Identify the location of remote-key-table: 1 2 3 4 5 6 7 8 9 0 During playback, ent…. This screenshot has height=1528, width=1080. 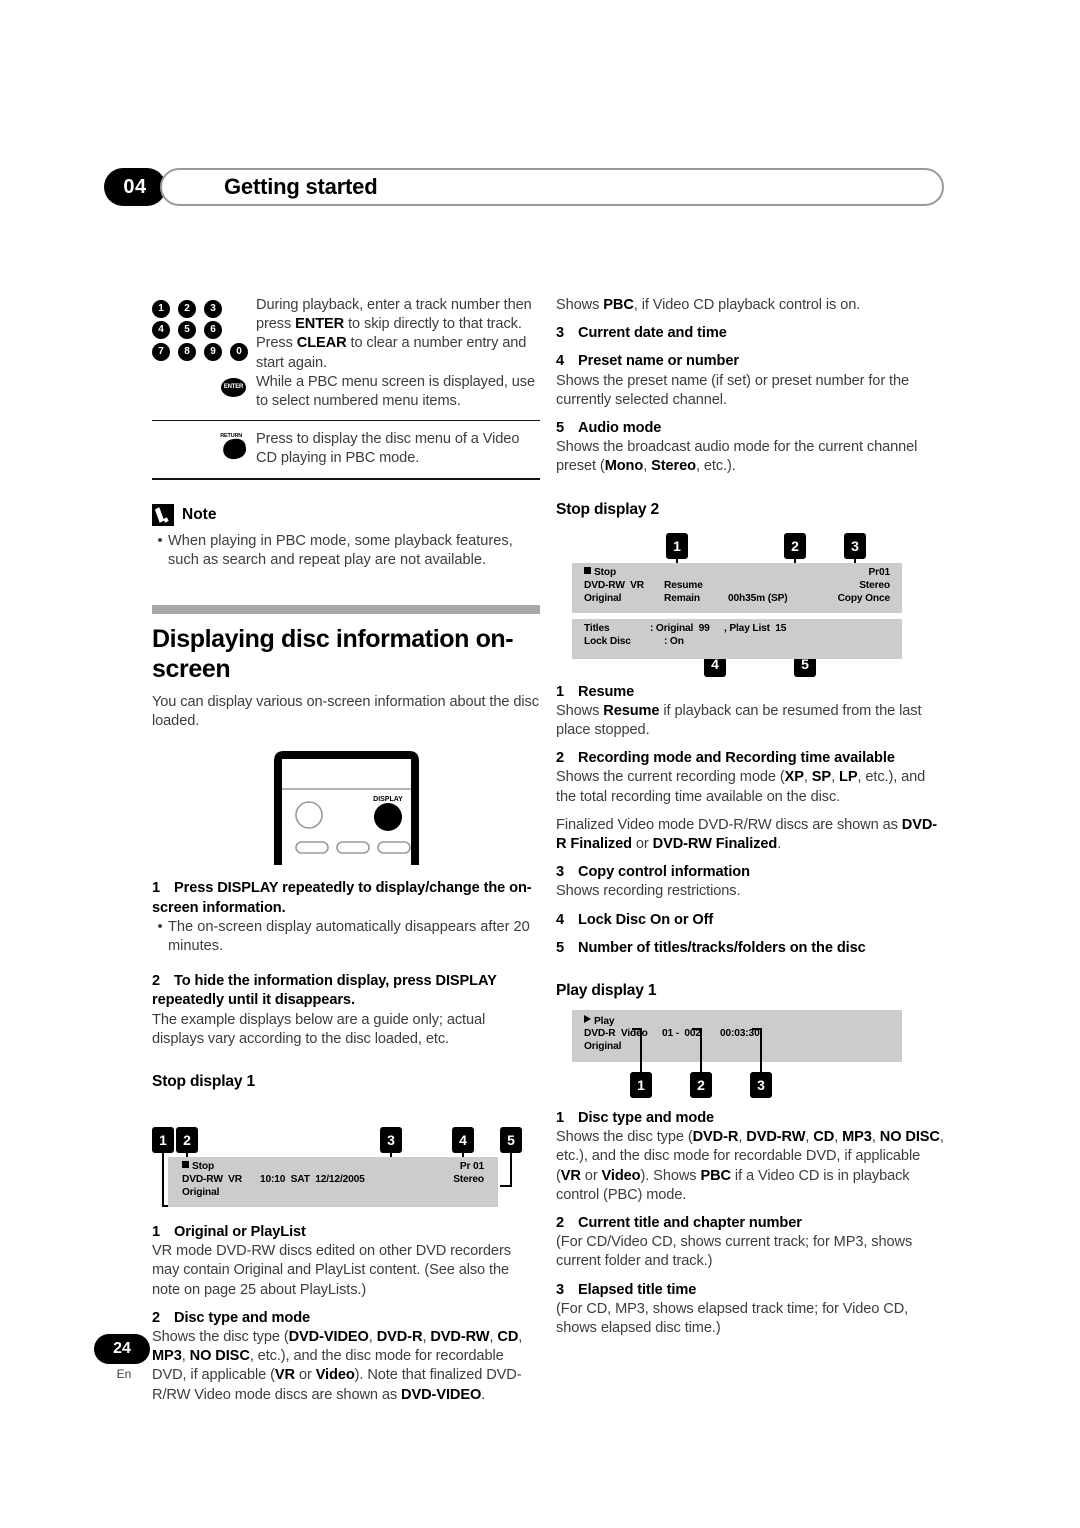
(346, 388).